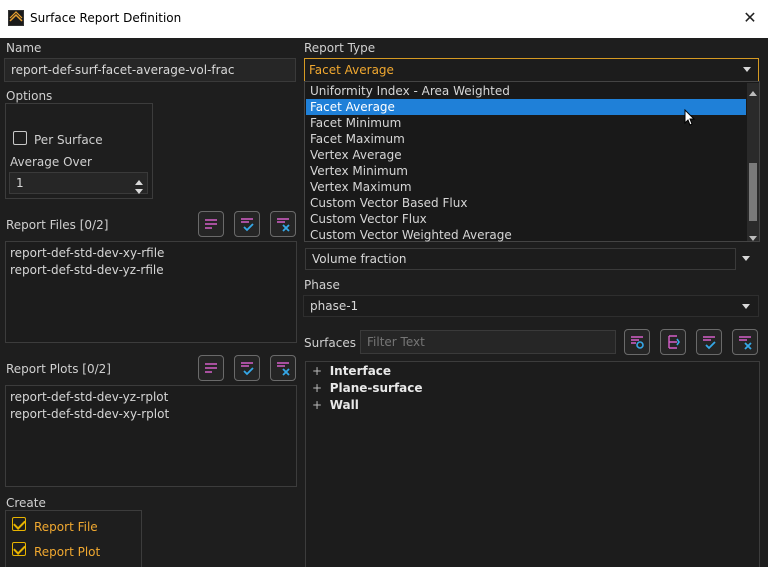 The height and width of the screenshot is (567, 768). I want to click on close-icon: ✕, so click(750, 18).